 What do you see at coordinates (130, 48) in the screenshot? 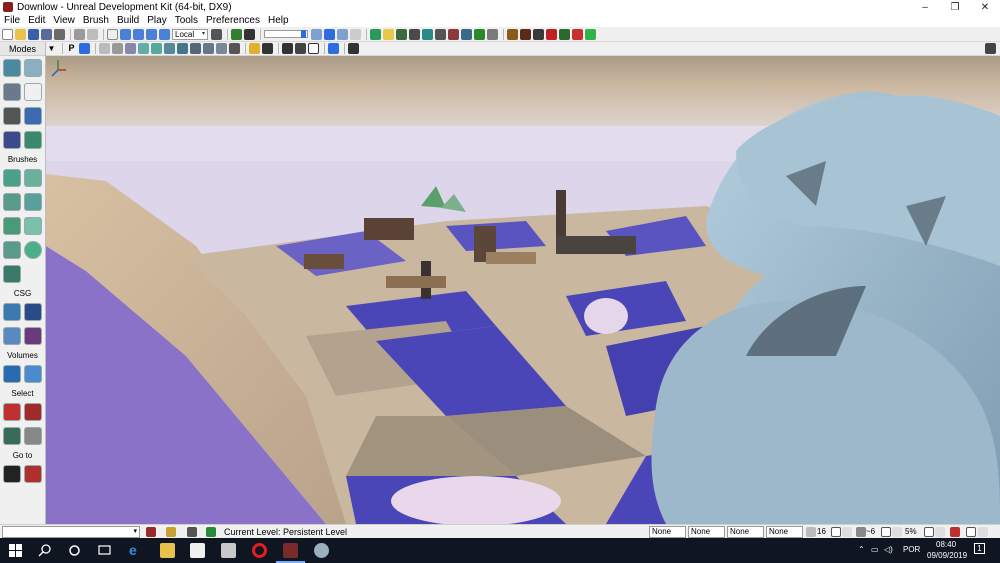
I see `unlit-icon` at bounding box center [130, 48].